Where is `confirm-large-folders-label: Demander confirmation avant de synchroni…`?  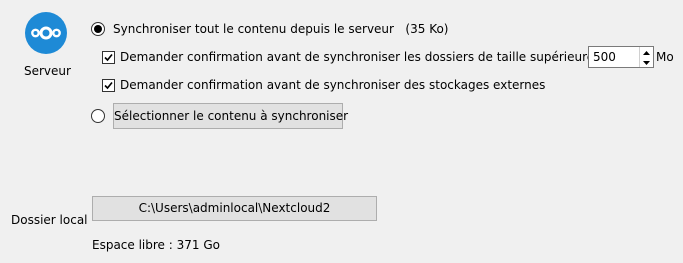
confirm-large-folders-label: Demander confirmation avant de synchroni… is located at coordinates (362, 57).